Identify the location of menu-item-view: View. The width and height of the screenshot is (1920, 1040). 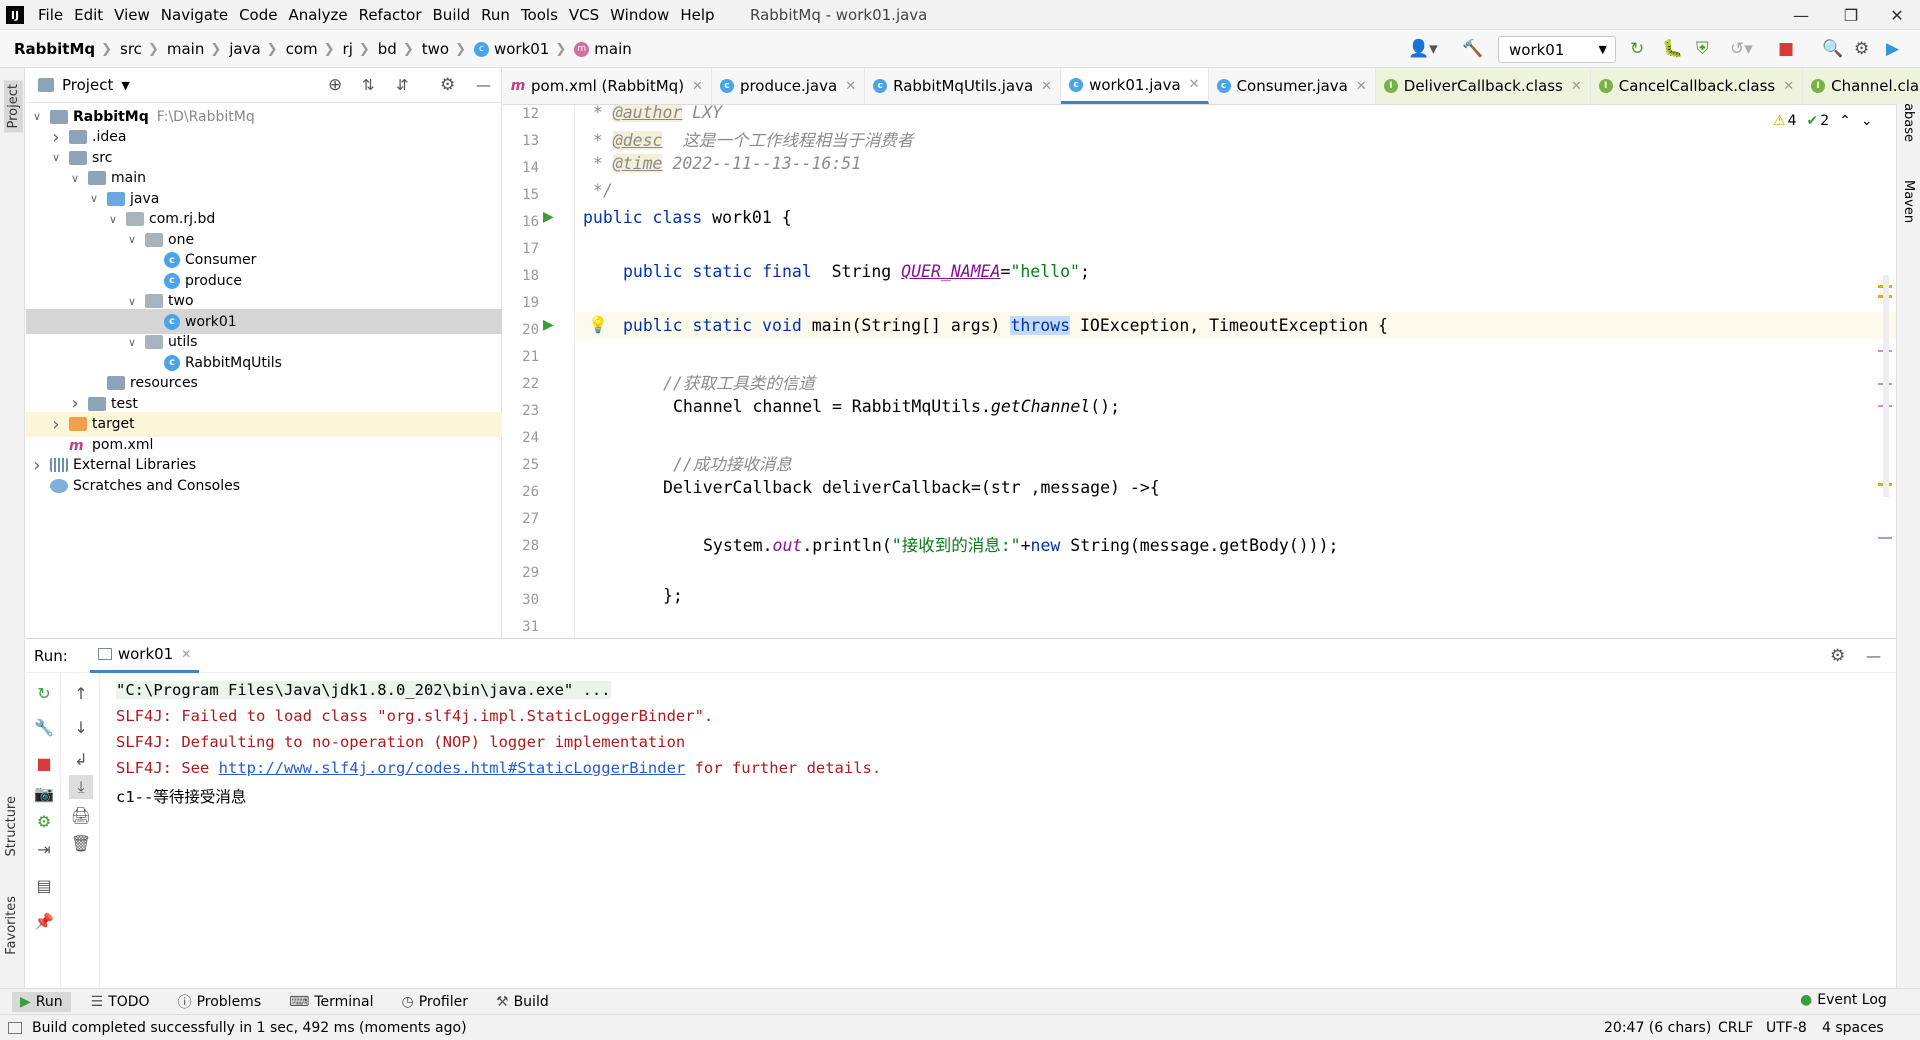
(132, 15).